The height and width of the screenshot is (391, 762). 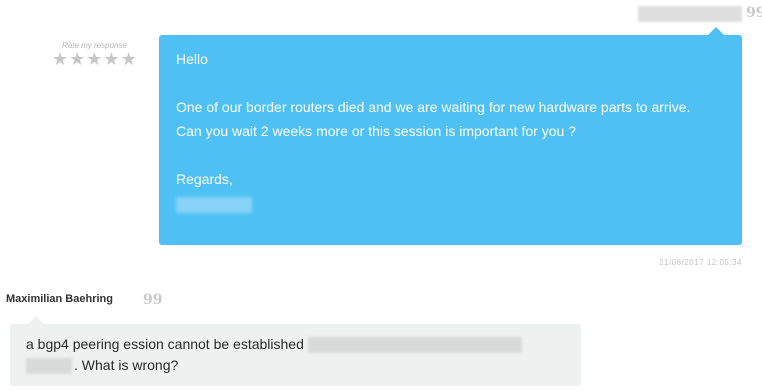 I want to click on message-timestamp: 21/08/2017 12:05:34, so click(x=700, y=262).